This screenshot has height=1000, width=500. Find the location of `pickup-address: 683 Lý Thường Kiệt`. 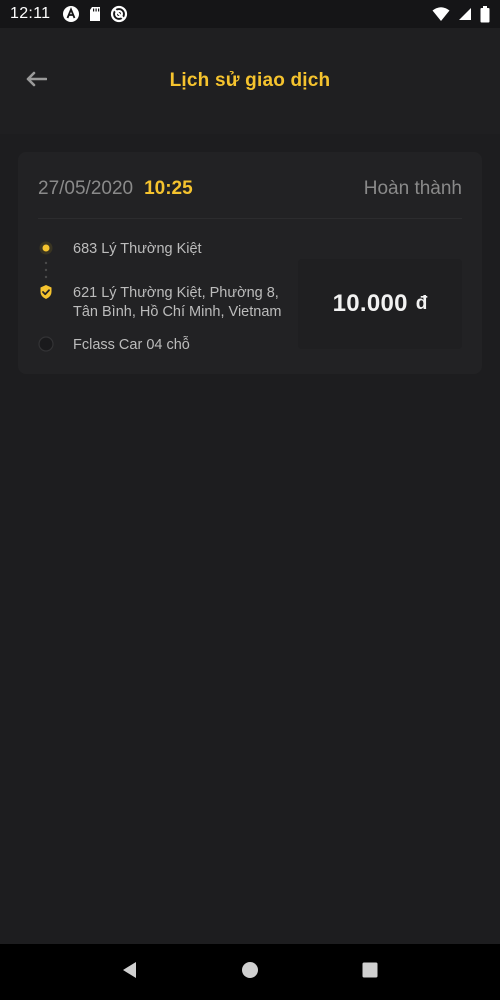

pickup-address: 683 Lý Thường Kiệt is located at coordinates (137, 249).